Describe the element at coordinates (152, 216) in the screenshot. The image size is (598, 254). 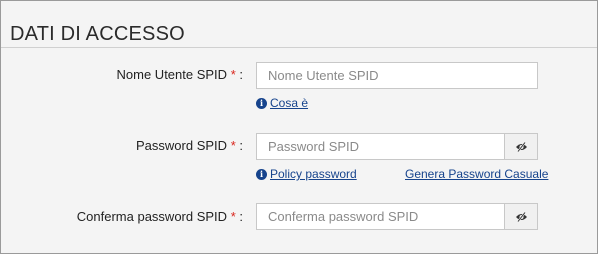
I see `confirm-password-label-text: Conferma password SPID` at that location.